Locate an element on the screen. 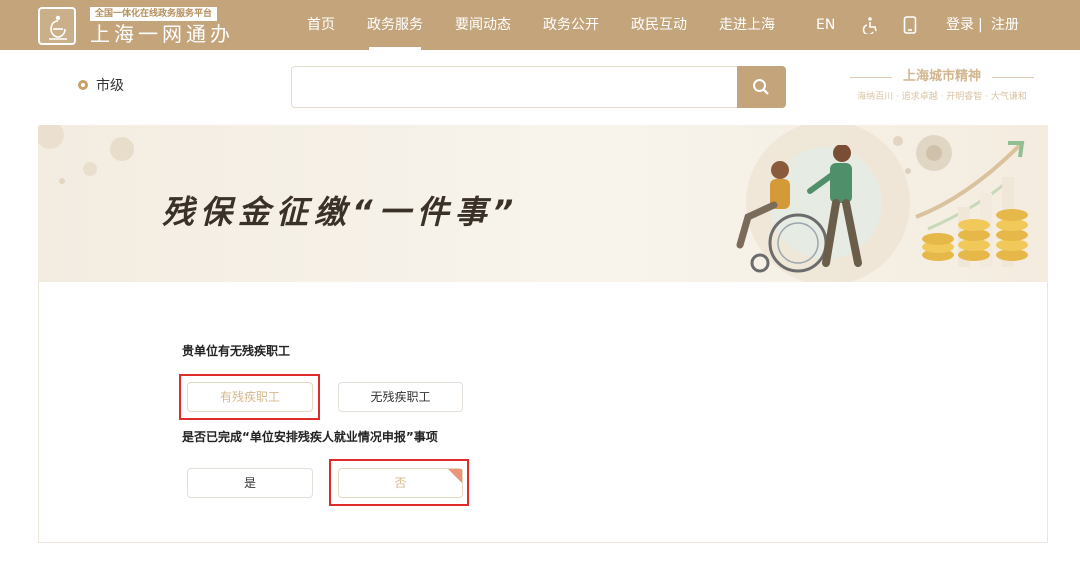 The height and width of the screenshot is (565, 1080). nav-item-open-gov: 政务公开 is located at coordinates (571, 25).